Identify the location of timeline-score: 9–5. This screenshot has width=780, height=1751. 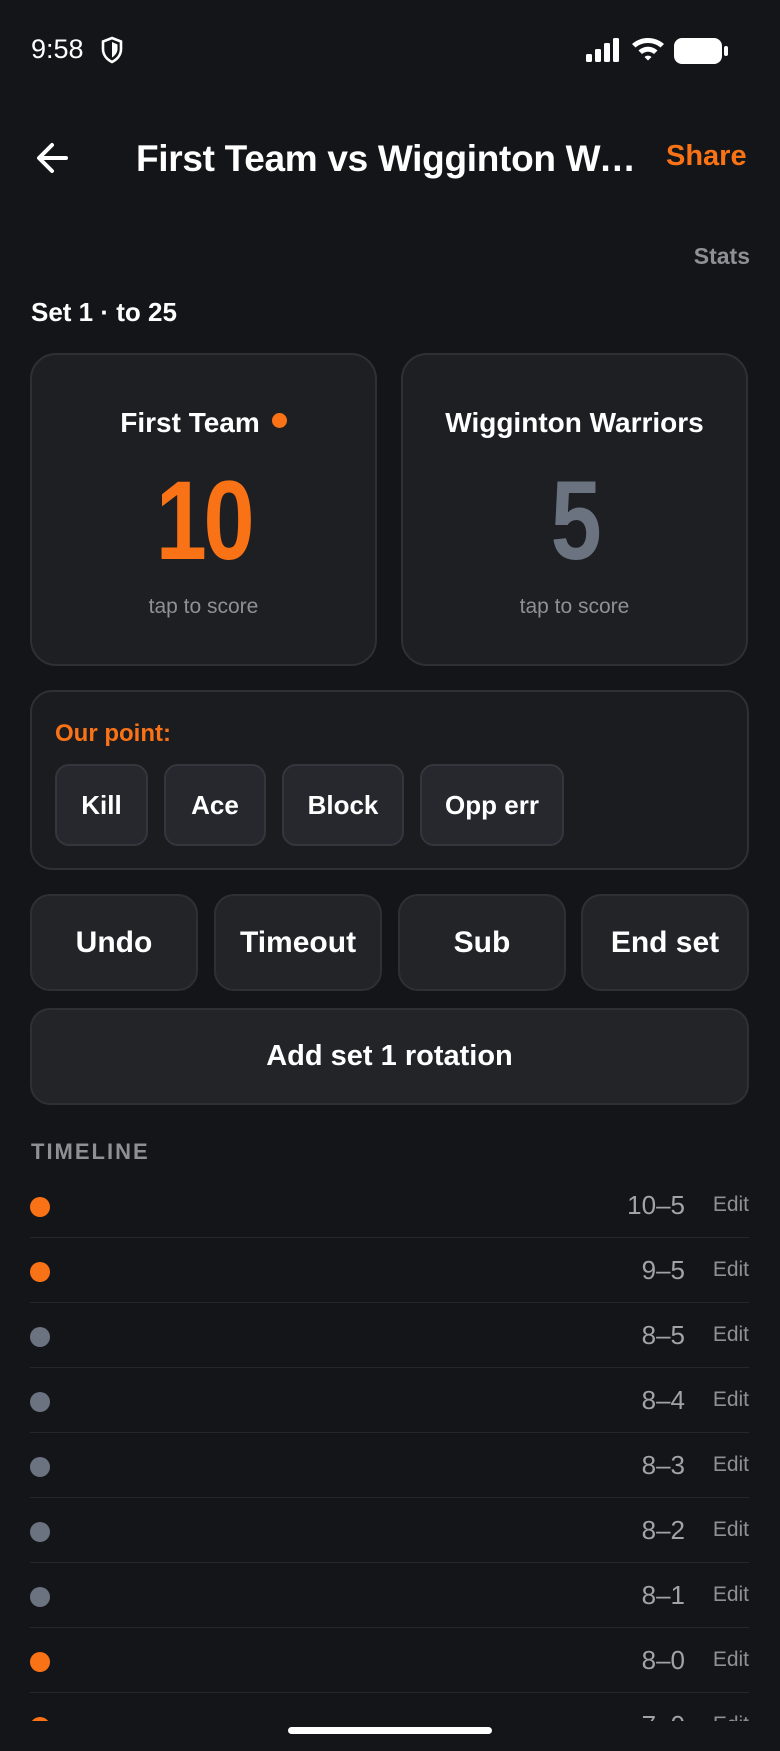
(663, 1270).